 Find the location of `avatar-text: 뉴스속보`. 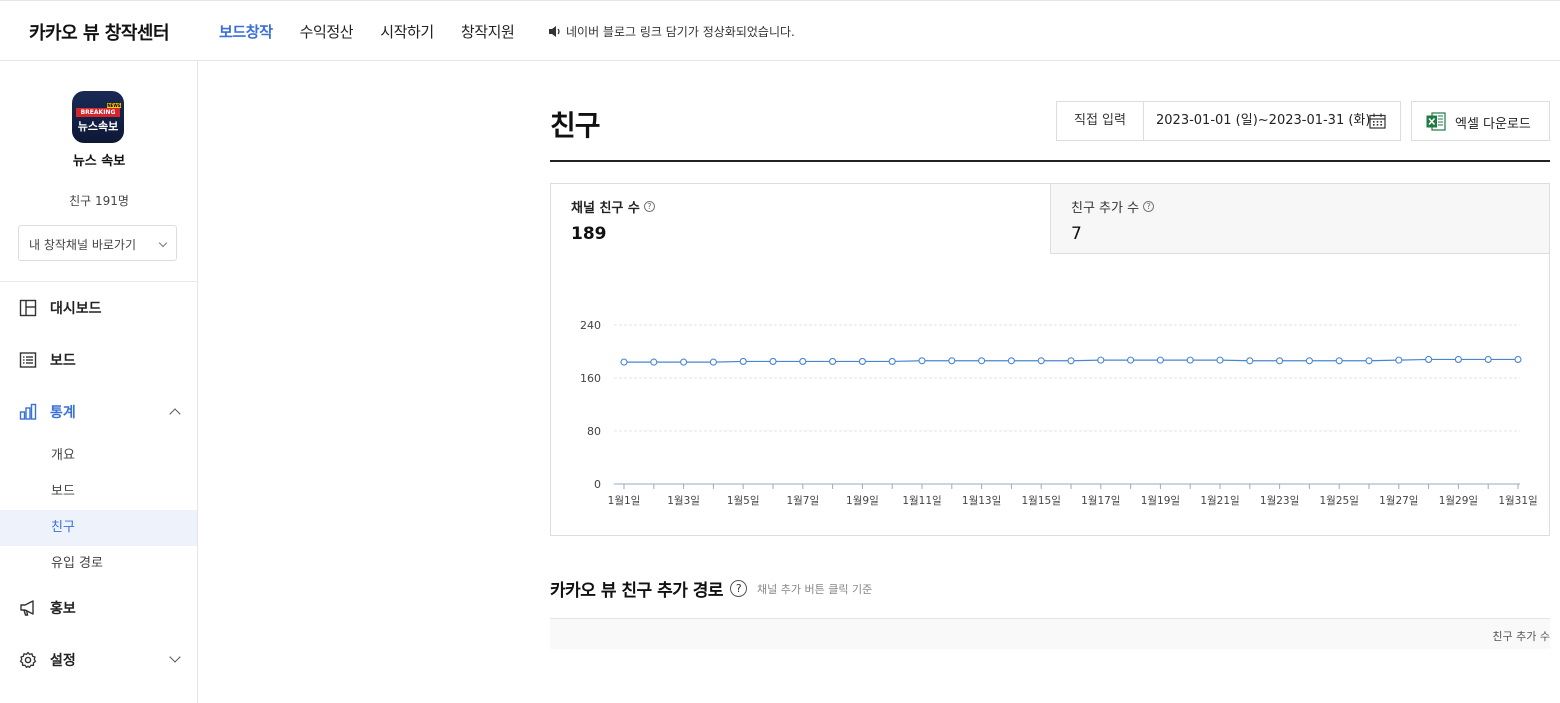

avatar-text: 뉴스속보 is located at coordinates (98, 126).